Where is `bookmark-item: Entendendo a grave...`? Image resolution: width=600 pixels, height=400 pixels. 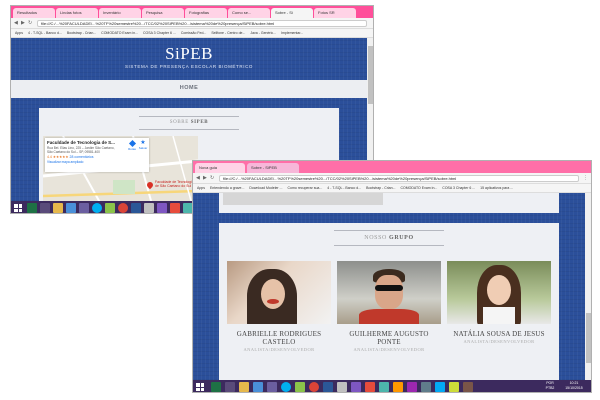
bookmark-item: Entendendo a grave... is located at coordinates (227, 188).